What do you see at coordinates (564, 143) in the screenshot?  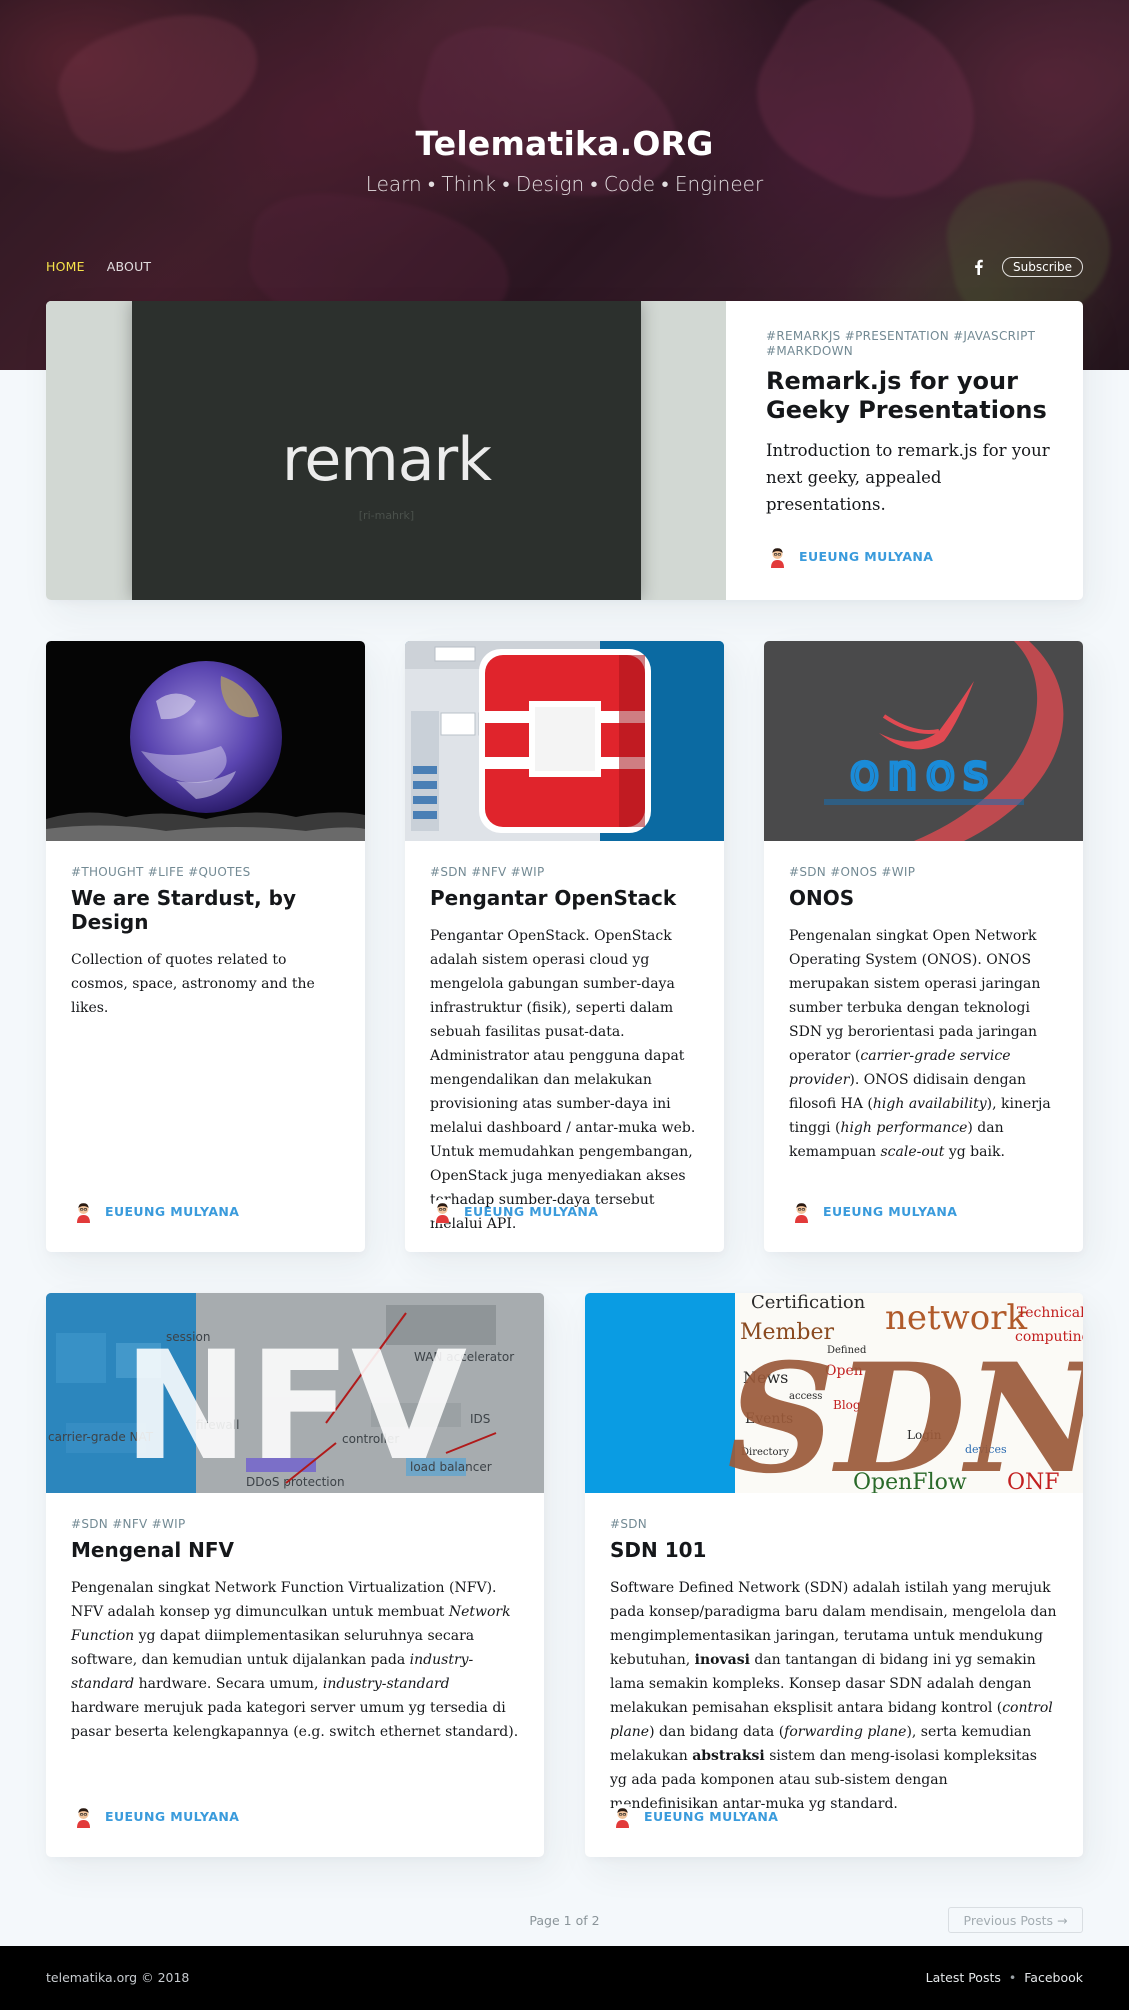 I see `site-title: Telematika.ORG` at bounding box center [564, 143].